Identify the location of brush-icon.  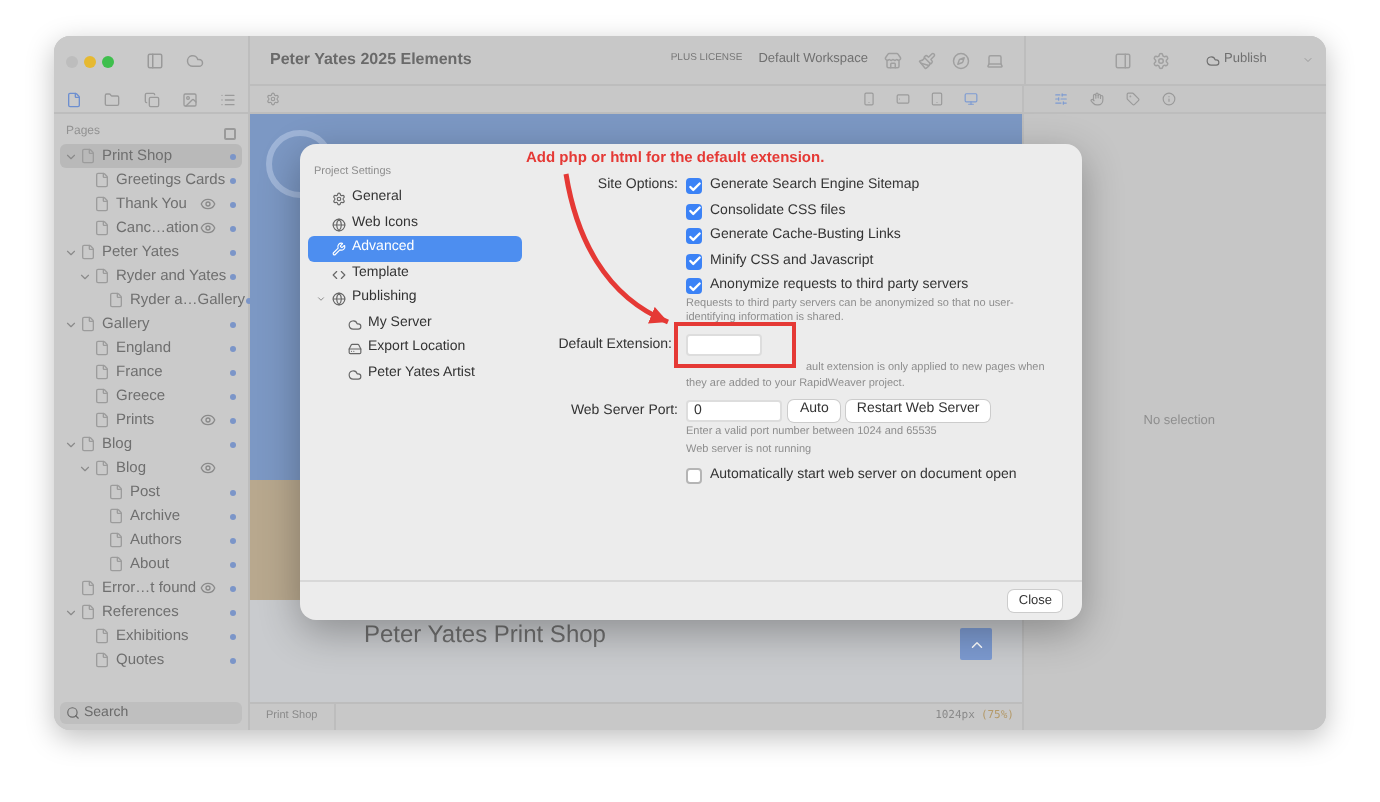
(927, 60).